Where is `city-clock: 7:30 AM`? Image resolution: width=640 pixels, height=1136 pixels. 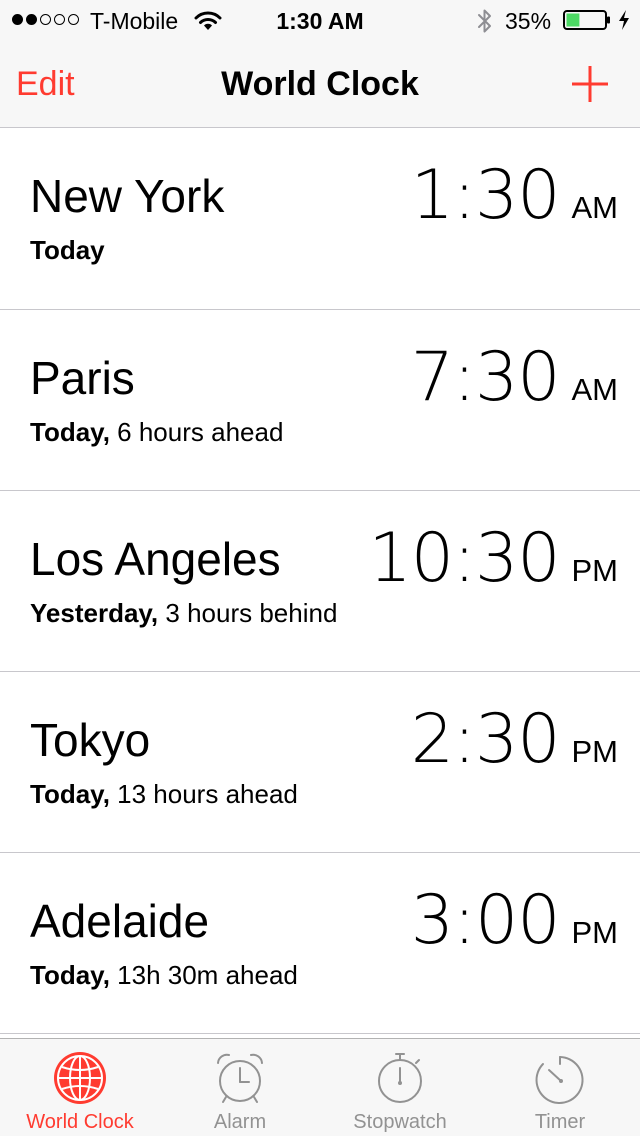
city-clock: 7:30 AM is located at coordinates (514, 378).